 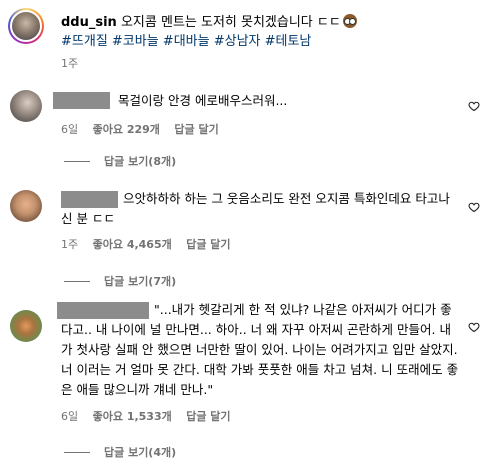 I want to click on view-replies-button: 답글 보기(7개), so click(x=120, y=281).